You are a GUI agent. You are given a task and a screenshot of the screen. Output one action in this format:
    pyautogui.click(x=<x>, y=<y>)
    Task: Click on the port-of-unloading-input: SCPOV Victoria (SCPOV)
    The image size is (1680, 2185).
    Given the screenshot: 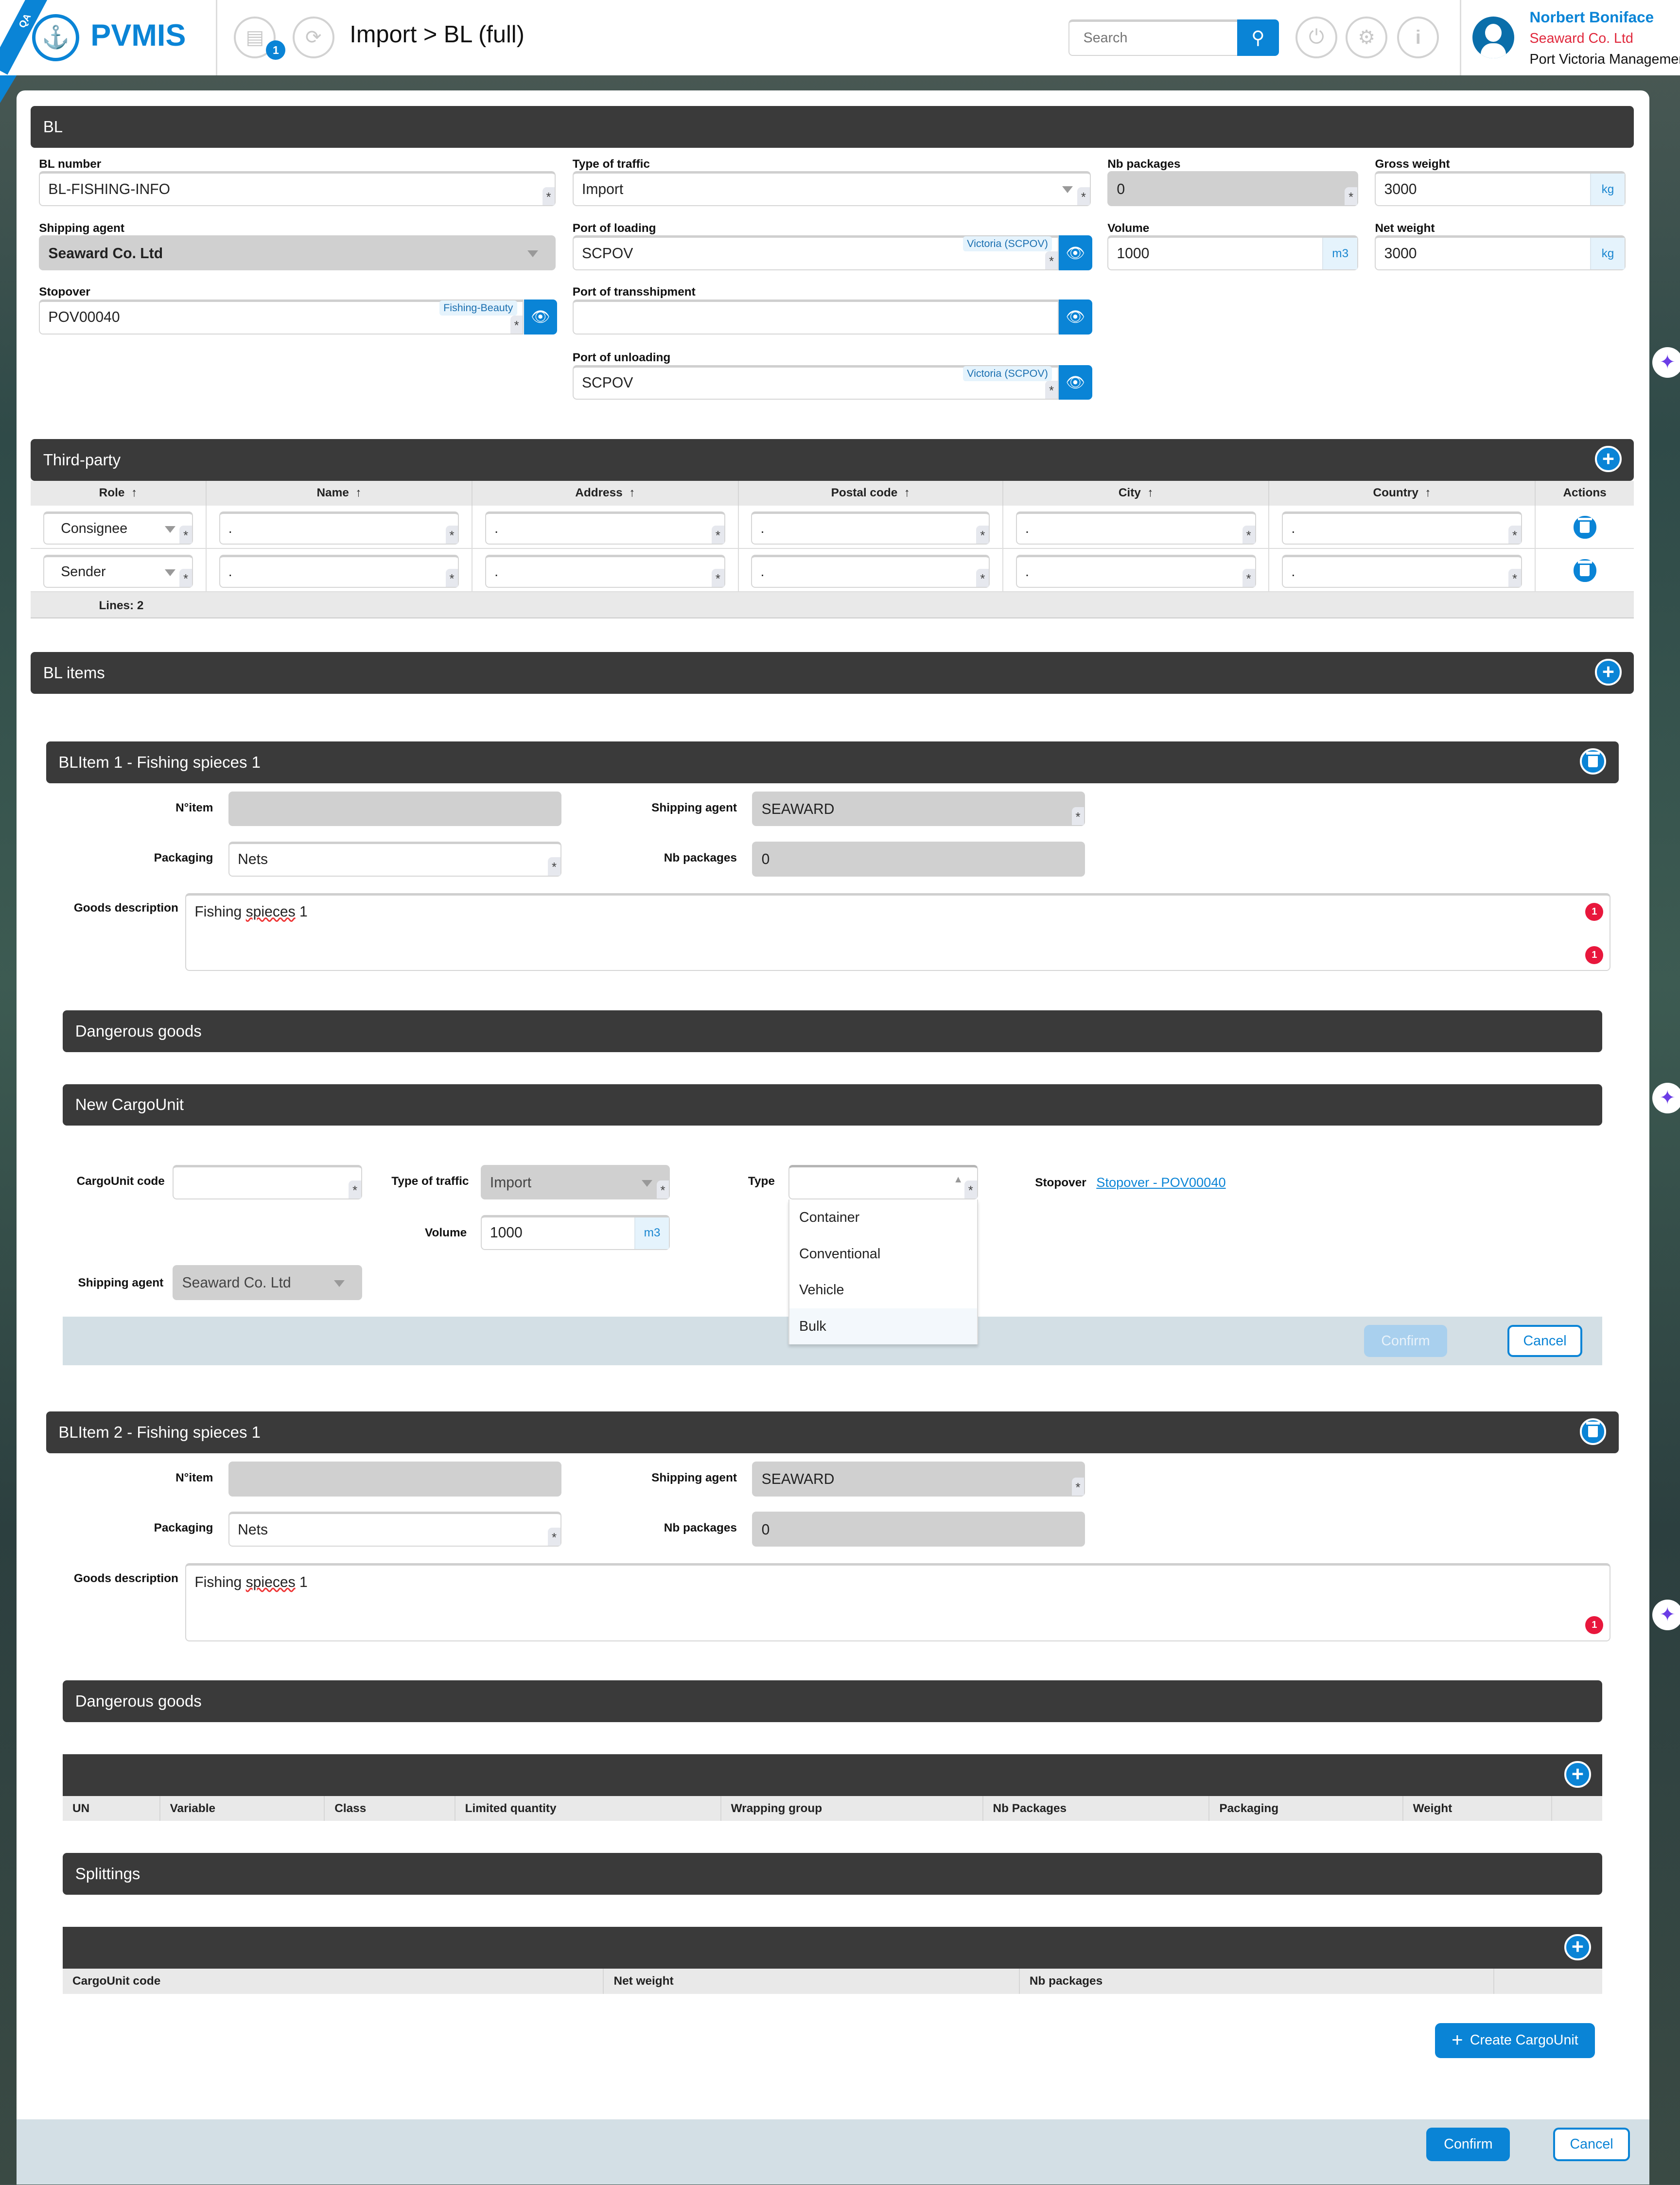 What is the action you would take?
    pyautogui.click(x=815, y=382)
    